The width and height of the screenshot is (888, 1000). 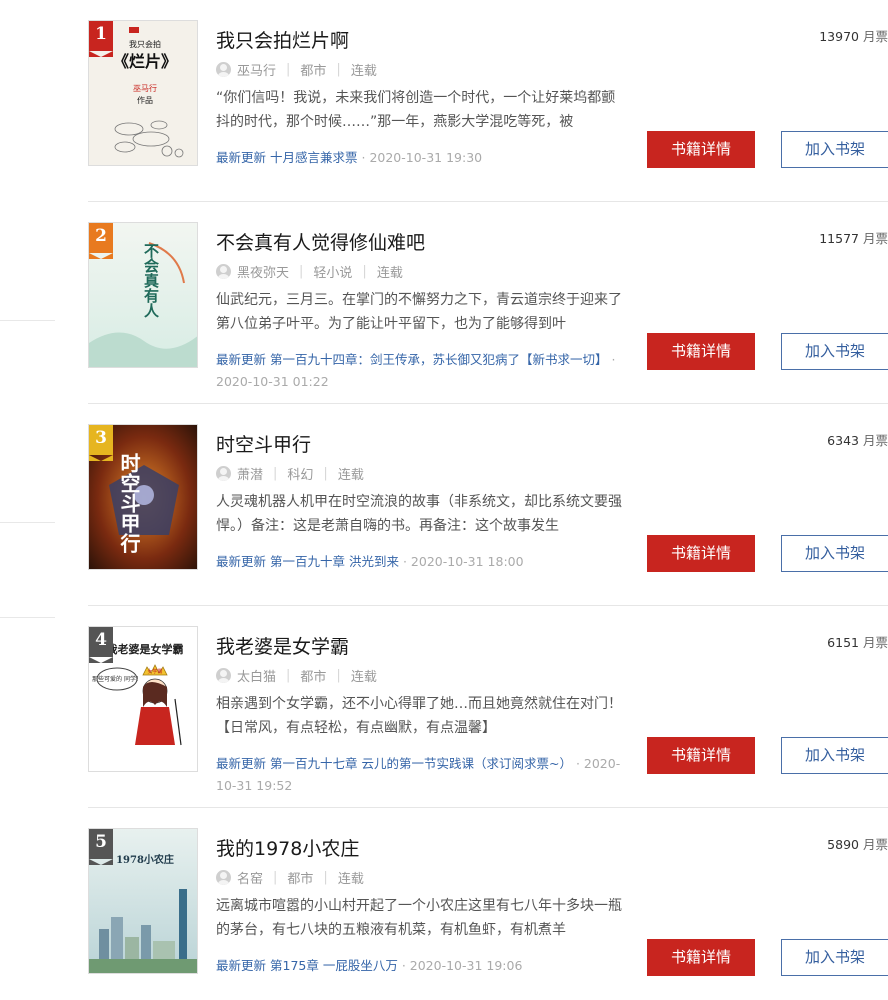 What do you see at coordinates (314, 157) in the screenshot?
I see `update-chapter: 十月感言兼求票` at bounding box center [314, 157].